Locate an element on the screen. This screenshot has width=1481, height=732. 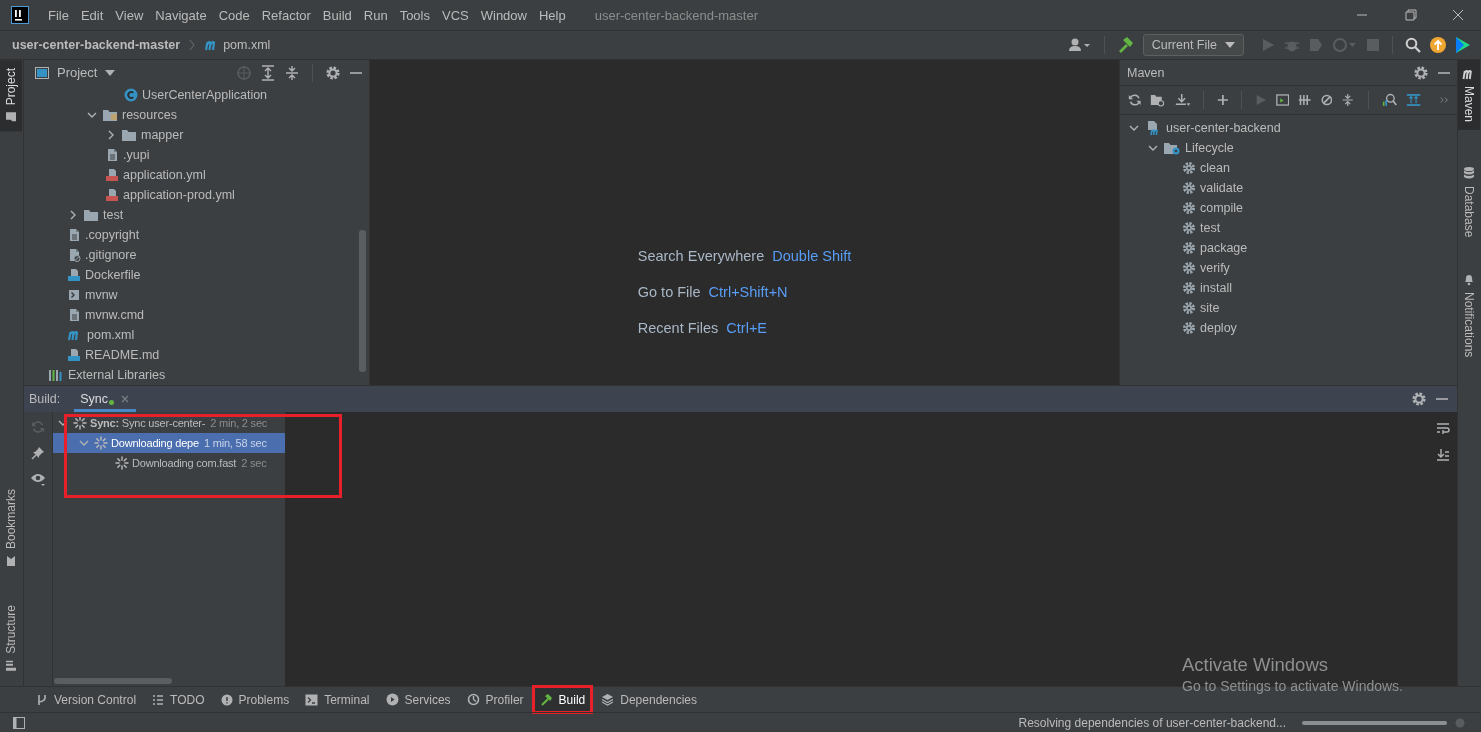
ignore-file-icon is located at coordinates (74, 255).